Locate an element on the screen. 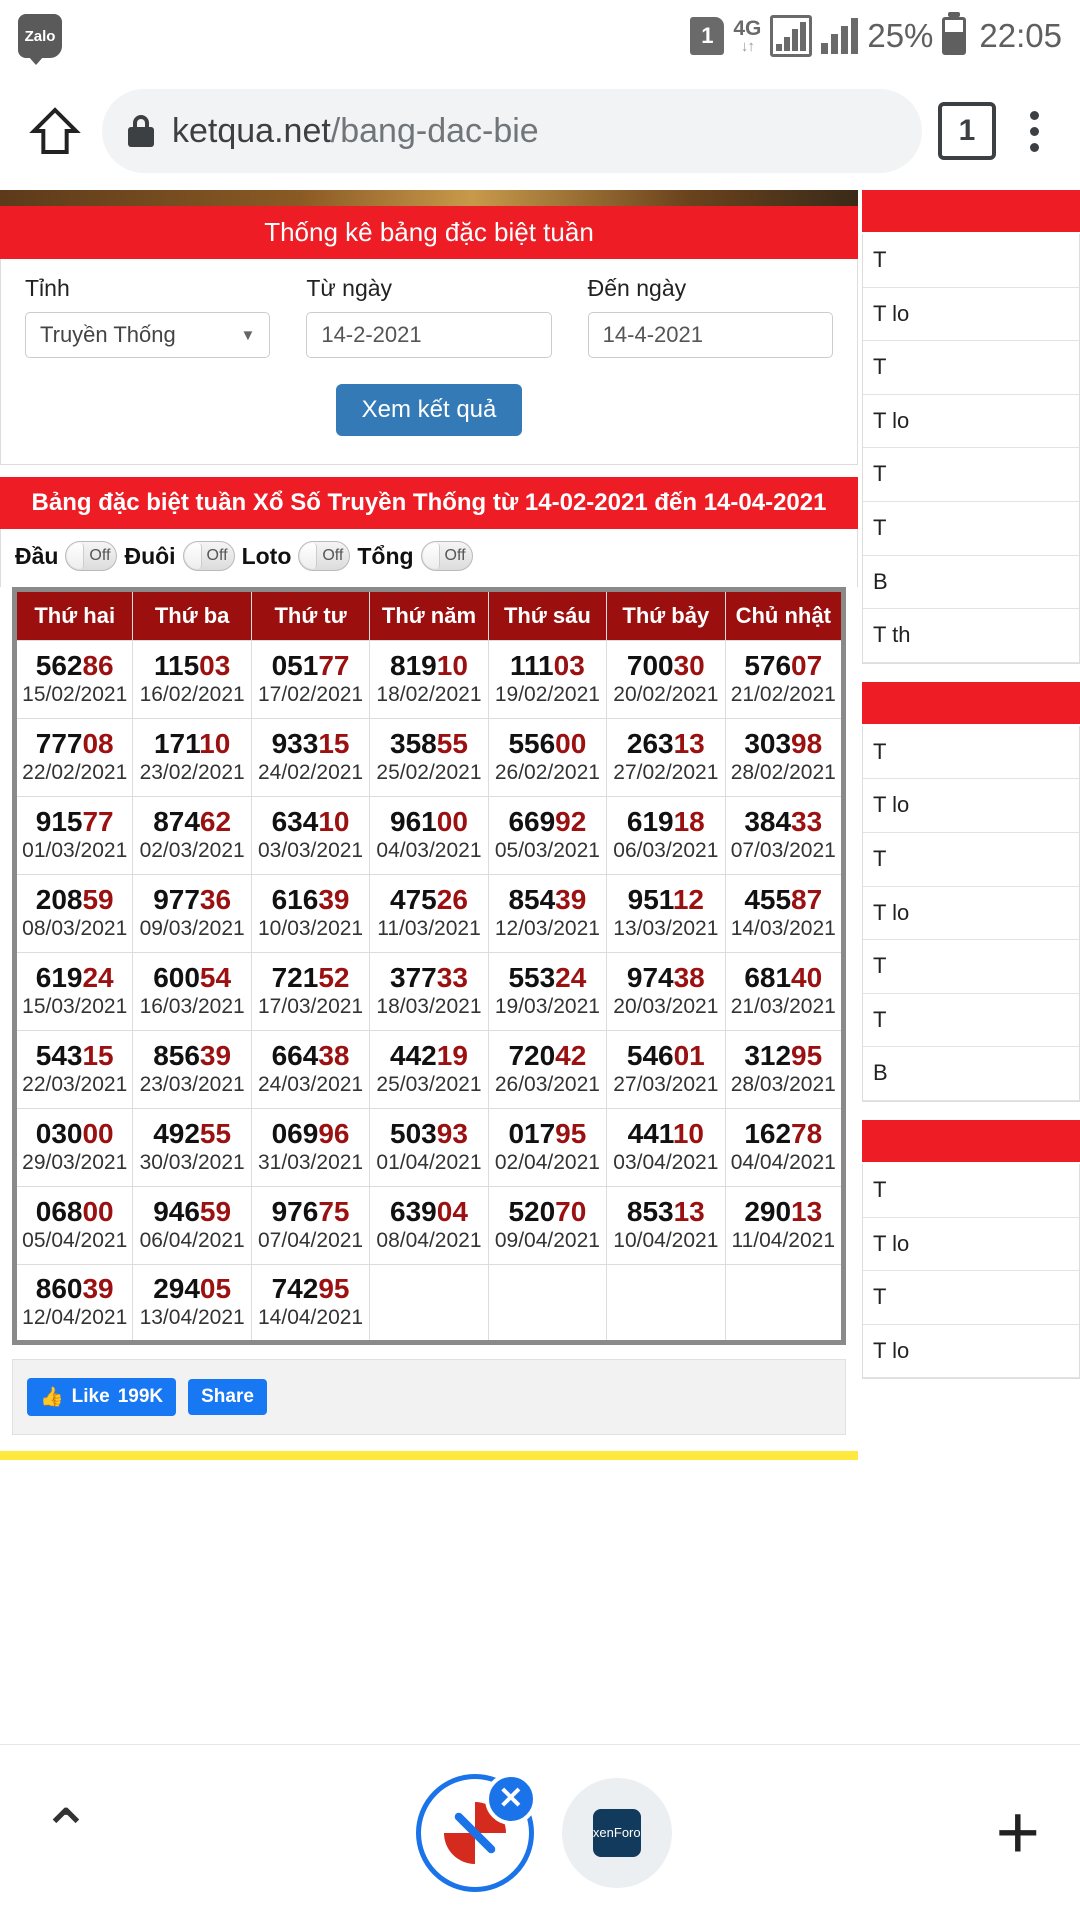 Image resolution: width=1080 pixels, height=1920 pixels. table-cell: 50393 01/04/2021 is located at coordinates (429, 1147).